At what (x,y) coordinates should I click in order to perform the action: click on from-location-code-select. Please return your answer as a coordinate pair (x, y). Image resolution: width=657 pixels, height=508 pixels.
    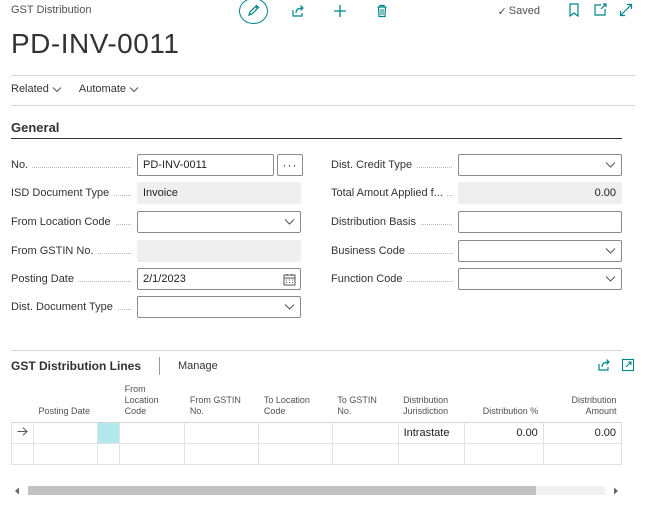
    Looking at the image, I should click on (219, 222).